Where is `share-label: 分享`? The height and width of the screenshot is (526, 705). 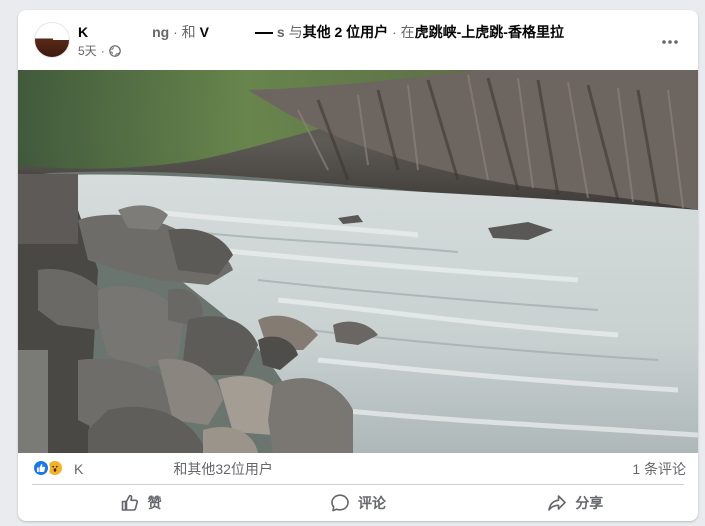
share-label: 分享 is located at coordinates (589, 503).